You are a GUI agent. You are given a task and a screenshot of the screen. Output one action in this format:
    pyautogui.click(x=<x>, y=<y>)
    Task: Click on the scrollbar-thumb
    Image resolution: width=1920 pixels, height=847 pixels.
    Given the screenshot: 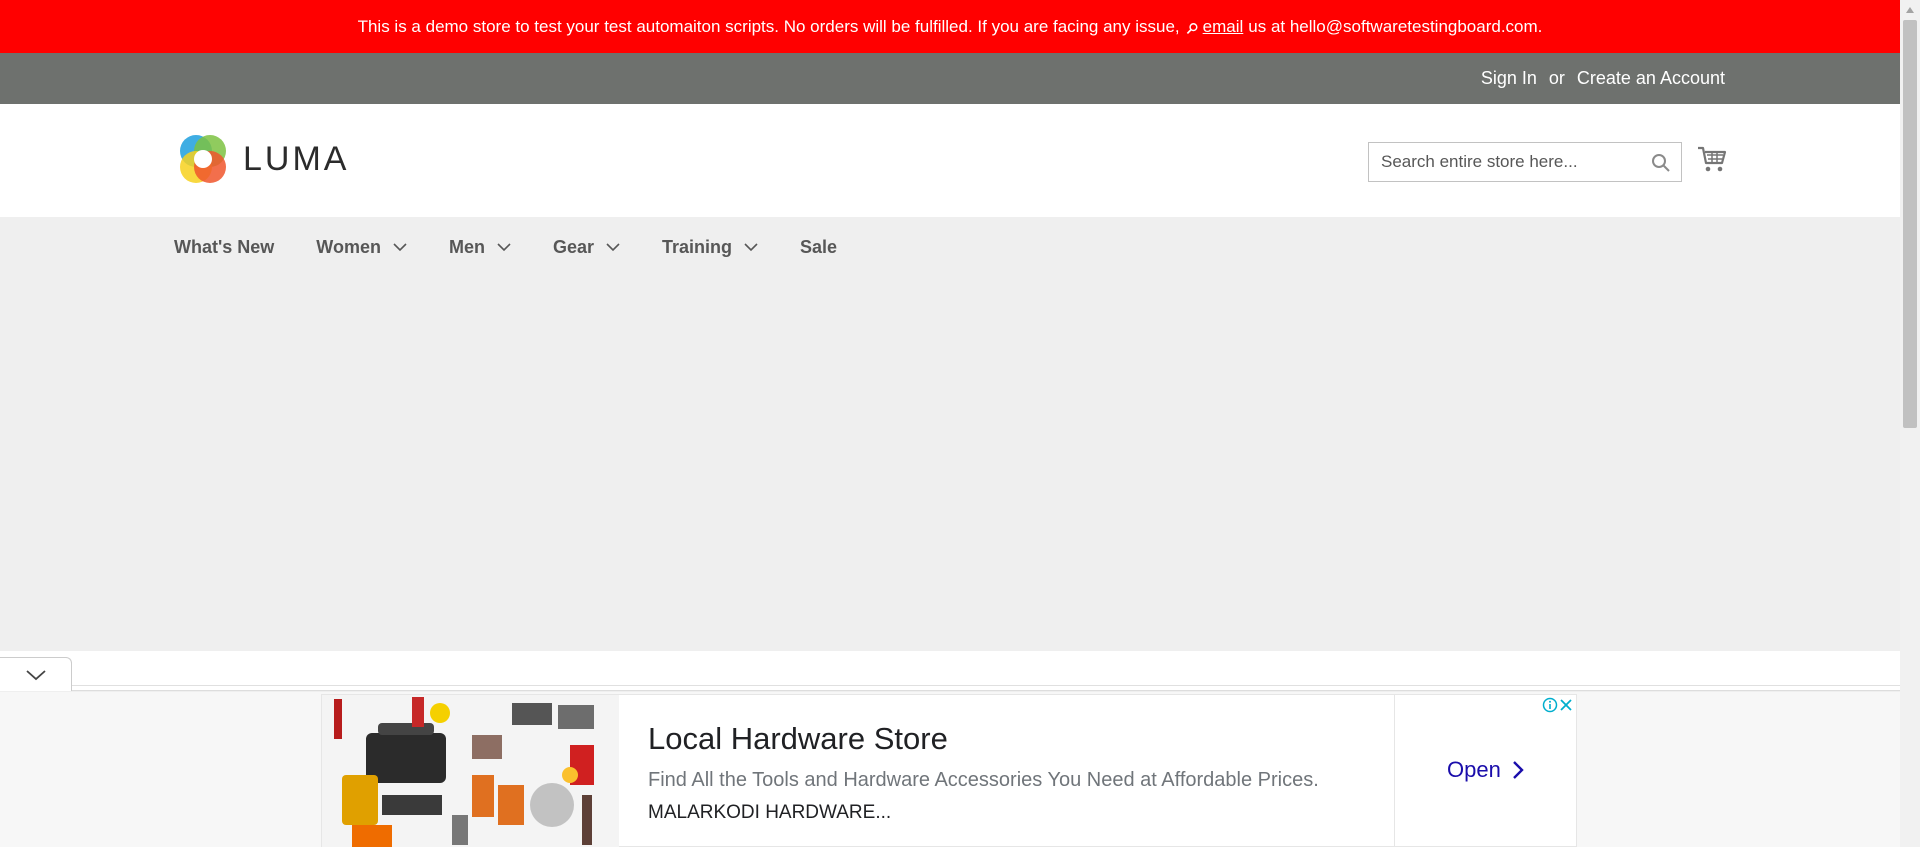 What is the action you would take?
    pyautogui.click(x=1910, y=224)
    